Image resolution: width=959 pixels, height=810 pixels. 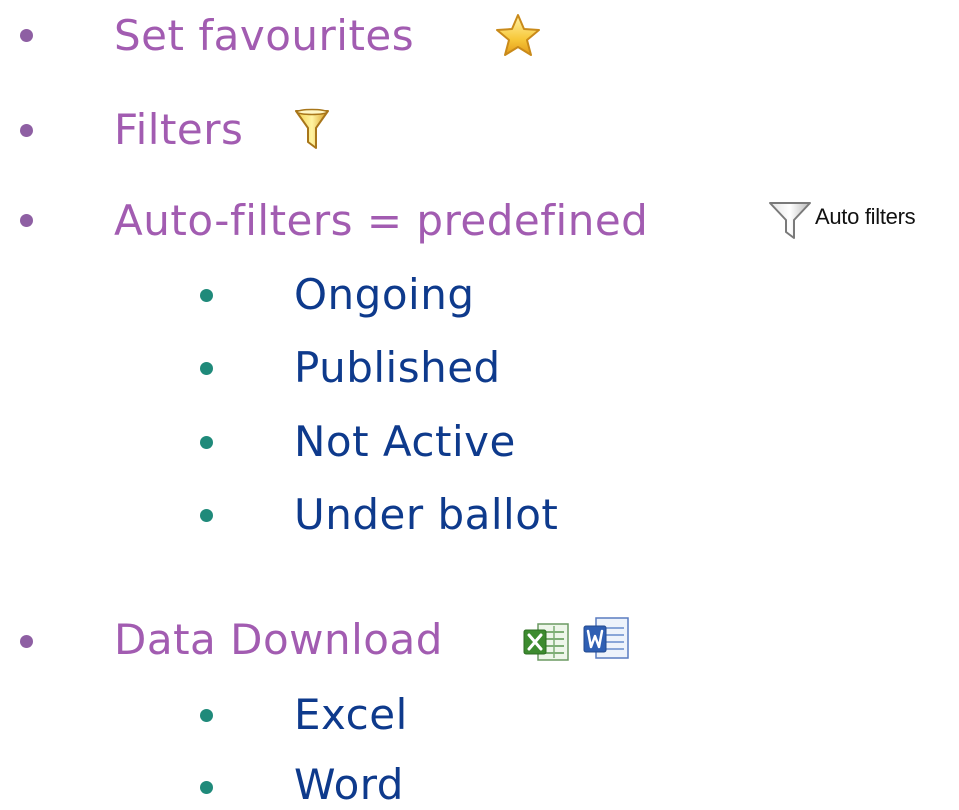 I want to click on auto-filter-item: Not Active, so click(x=405, y=442).